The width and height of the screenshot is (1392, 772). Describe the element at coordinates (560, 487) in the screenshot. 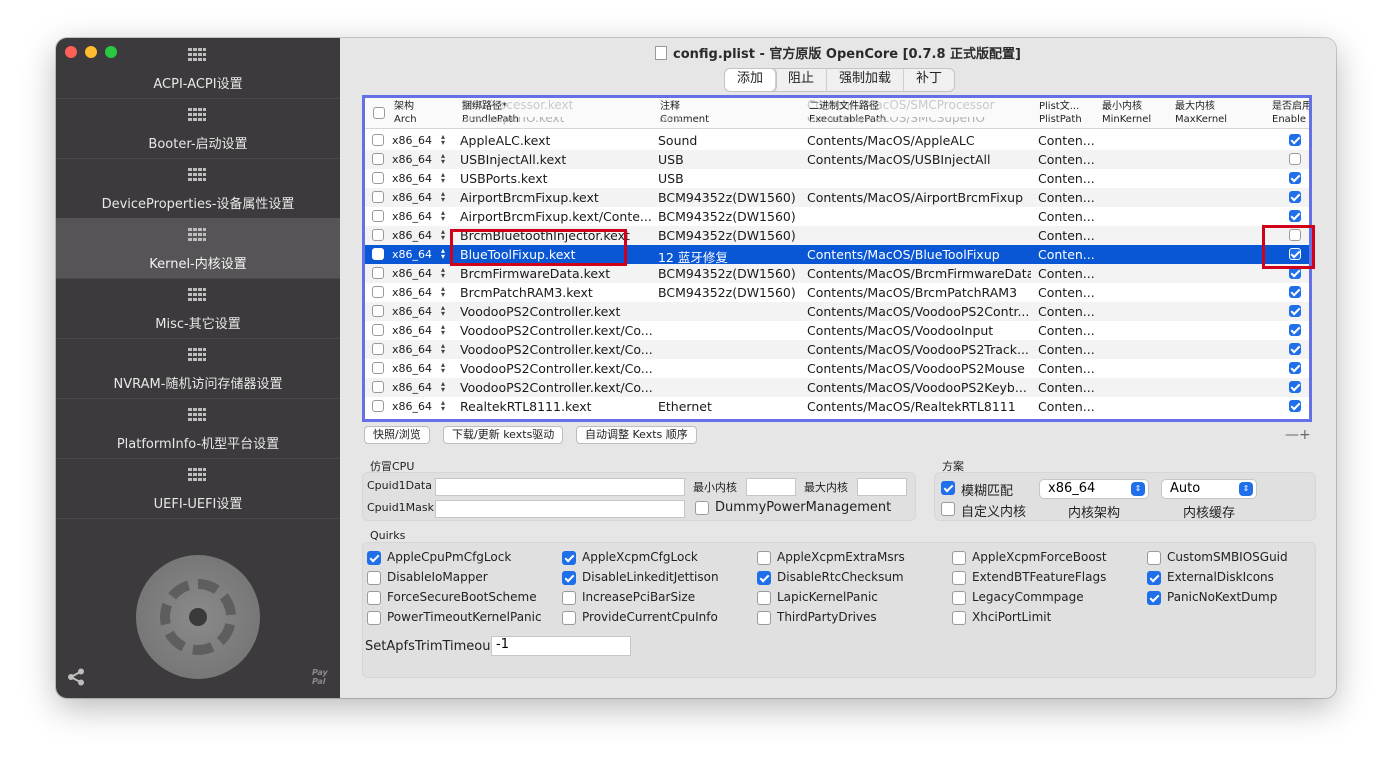

I see `cpuid1data-input` at that location.